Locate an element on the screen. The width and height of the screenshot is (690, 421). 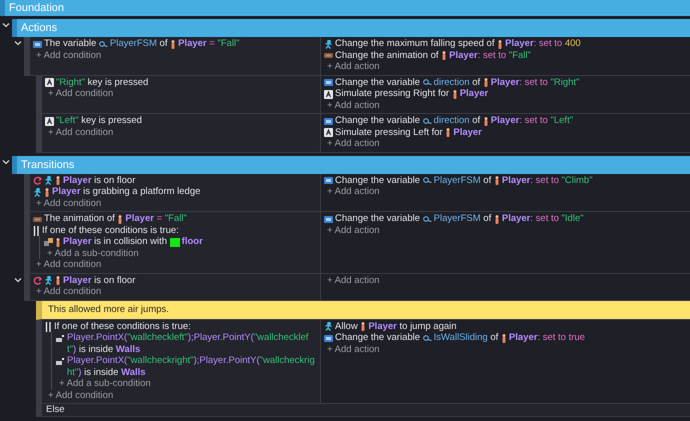
action-text: Player: set to "Right" is located at coordinates (535, 82).